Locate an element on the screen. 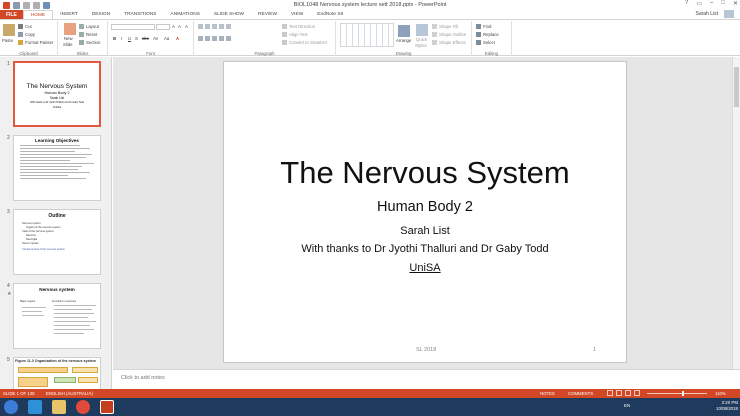 This screenshot has height=416, width=740. strikethrough-button: abc is located at coordinates (145, 38).